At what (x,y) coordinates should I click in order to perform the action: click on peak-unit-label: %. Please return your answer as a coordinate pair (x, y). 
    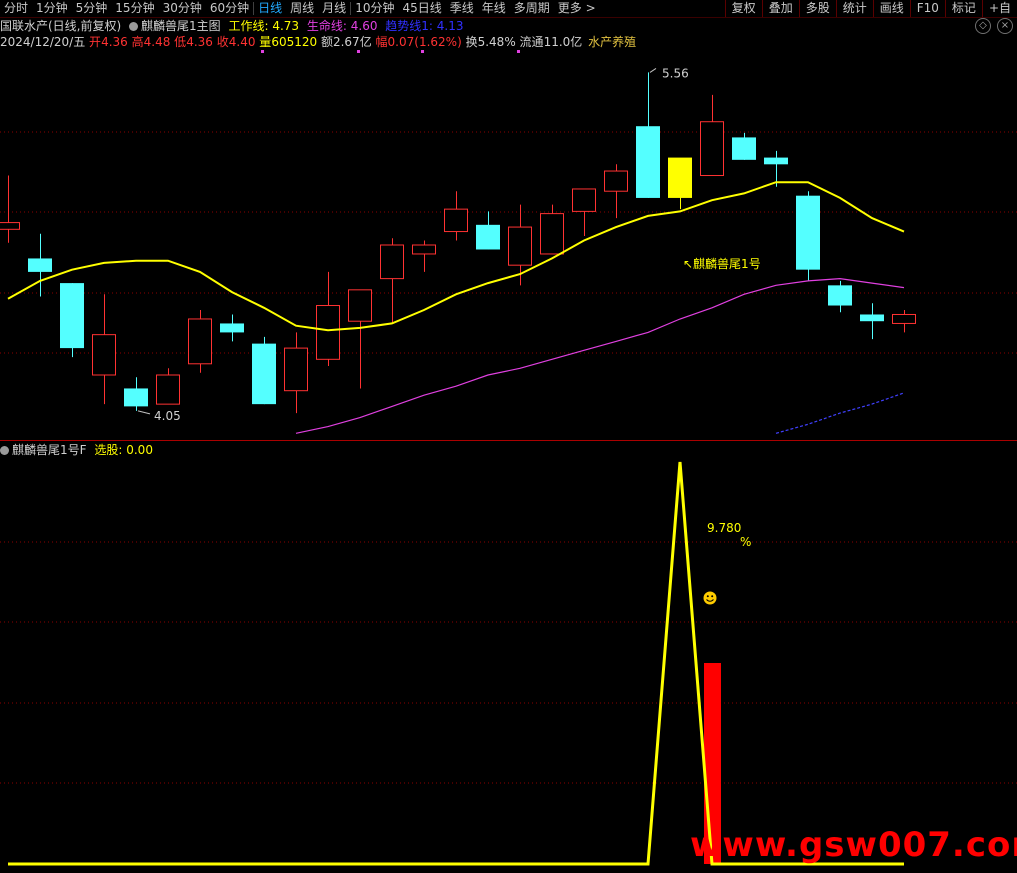
    Looking at the image, I should click on (745, 542).